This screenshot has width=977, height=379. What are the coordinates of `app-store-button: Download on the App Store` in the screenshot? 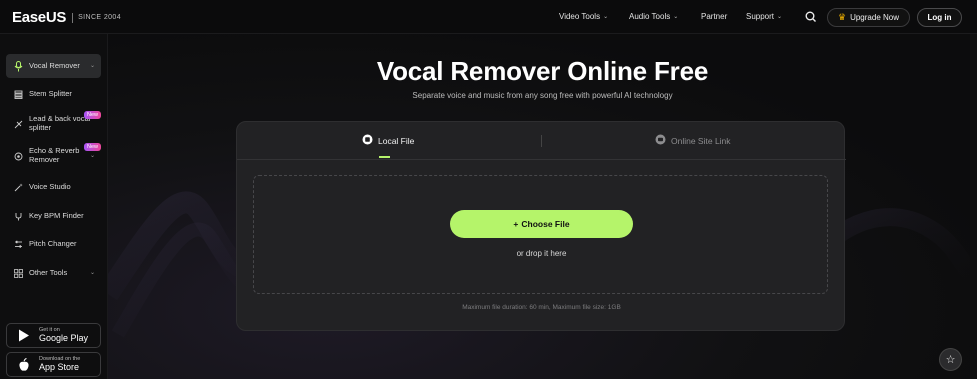 It's located at (53, 364).